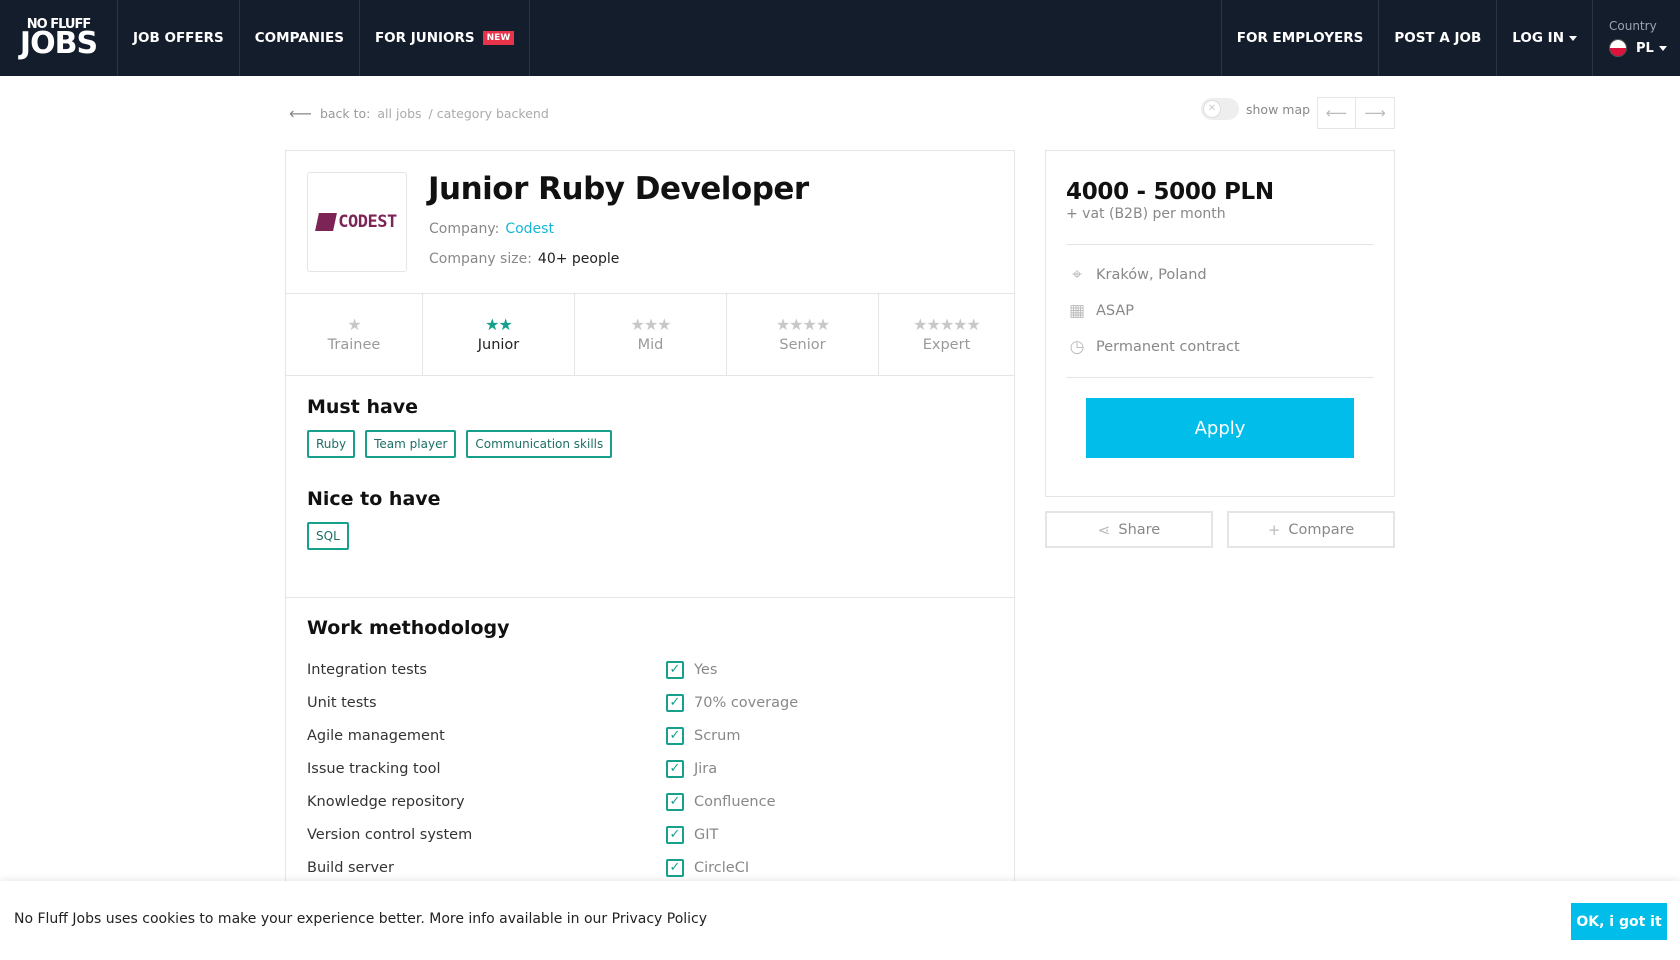 This screenshot has height=960, width=1680. I want to click on show-map-label: show map, so click(1278, 109).